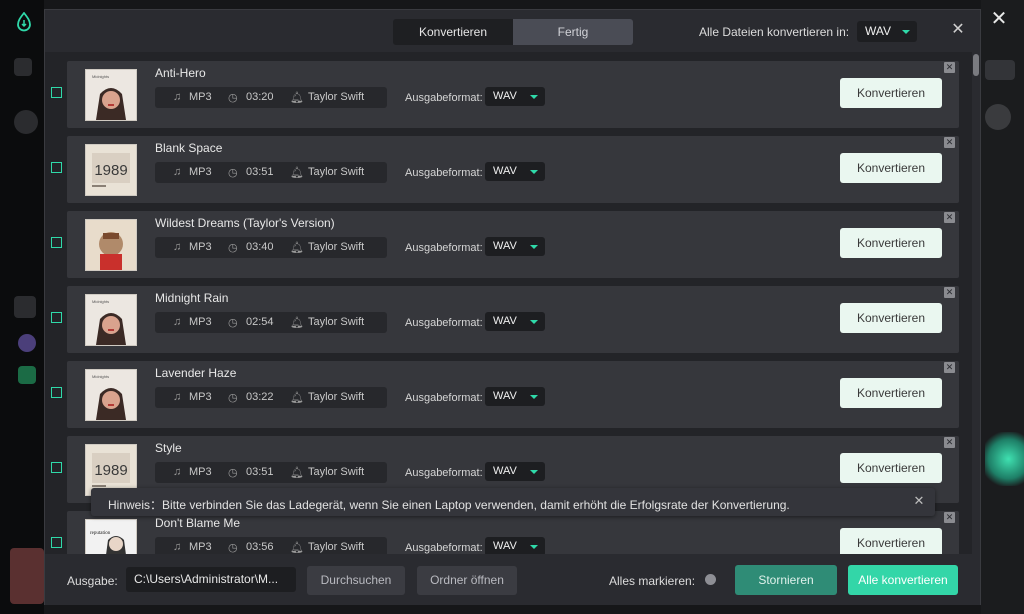 The image size is (1024, 614). I want to click on browse-button: Durchsuchen, so click(356, 580).